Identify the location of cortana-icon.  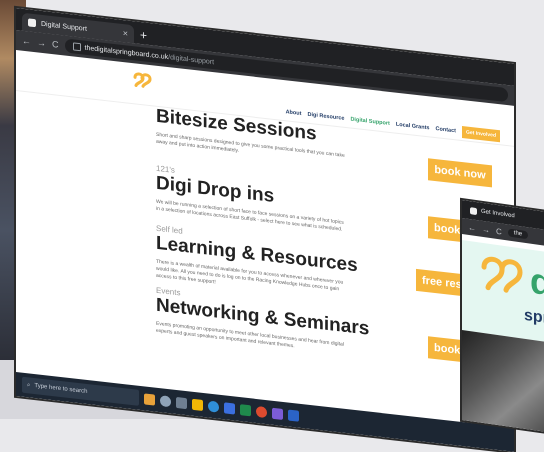
(165, 400).